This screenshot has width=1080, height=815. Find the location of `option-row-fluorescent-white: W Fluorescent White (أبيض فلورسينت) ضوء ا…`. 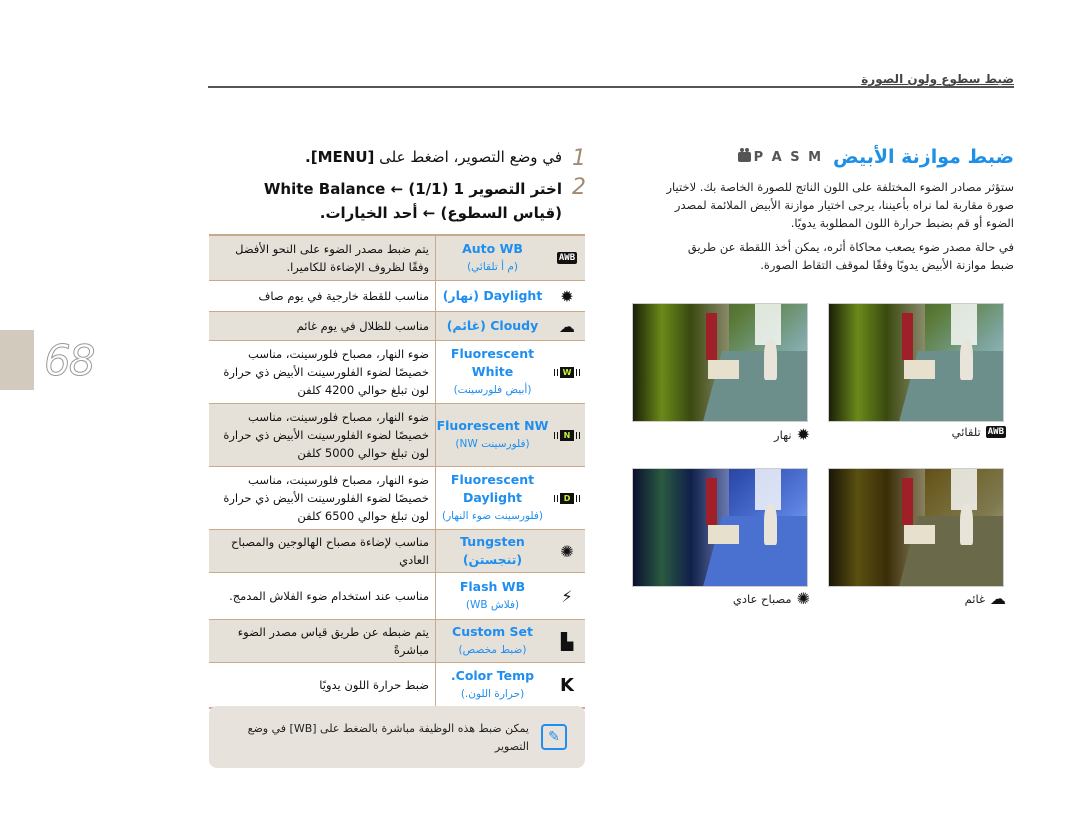

option-row-fluorescent-white: W Fluorescent White (أبيض فلورسينت) ضوء ا… is located at coordinates (397, 372).